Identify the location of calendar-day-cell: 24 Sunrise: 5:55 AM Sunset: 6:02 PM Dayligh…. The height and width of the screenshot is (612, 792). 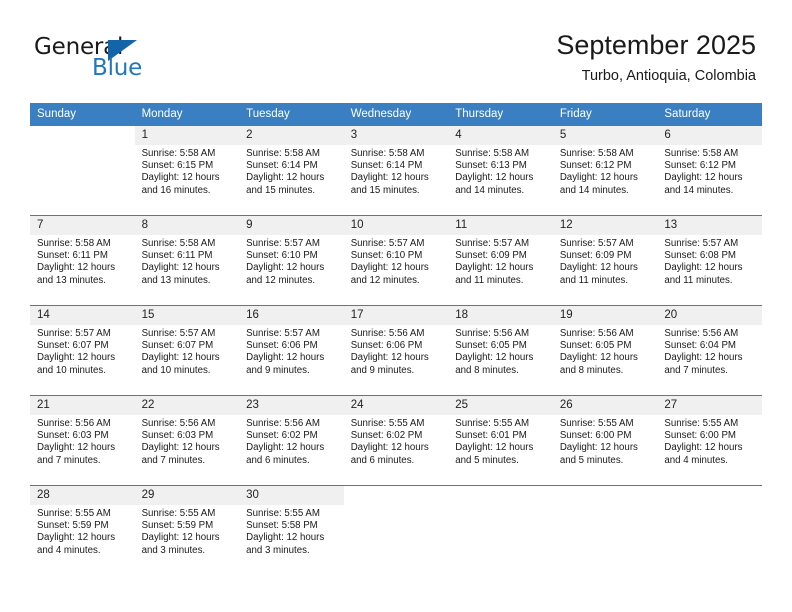
(396, 440).